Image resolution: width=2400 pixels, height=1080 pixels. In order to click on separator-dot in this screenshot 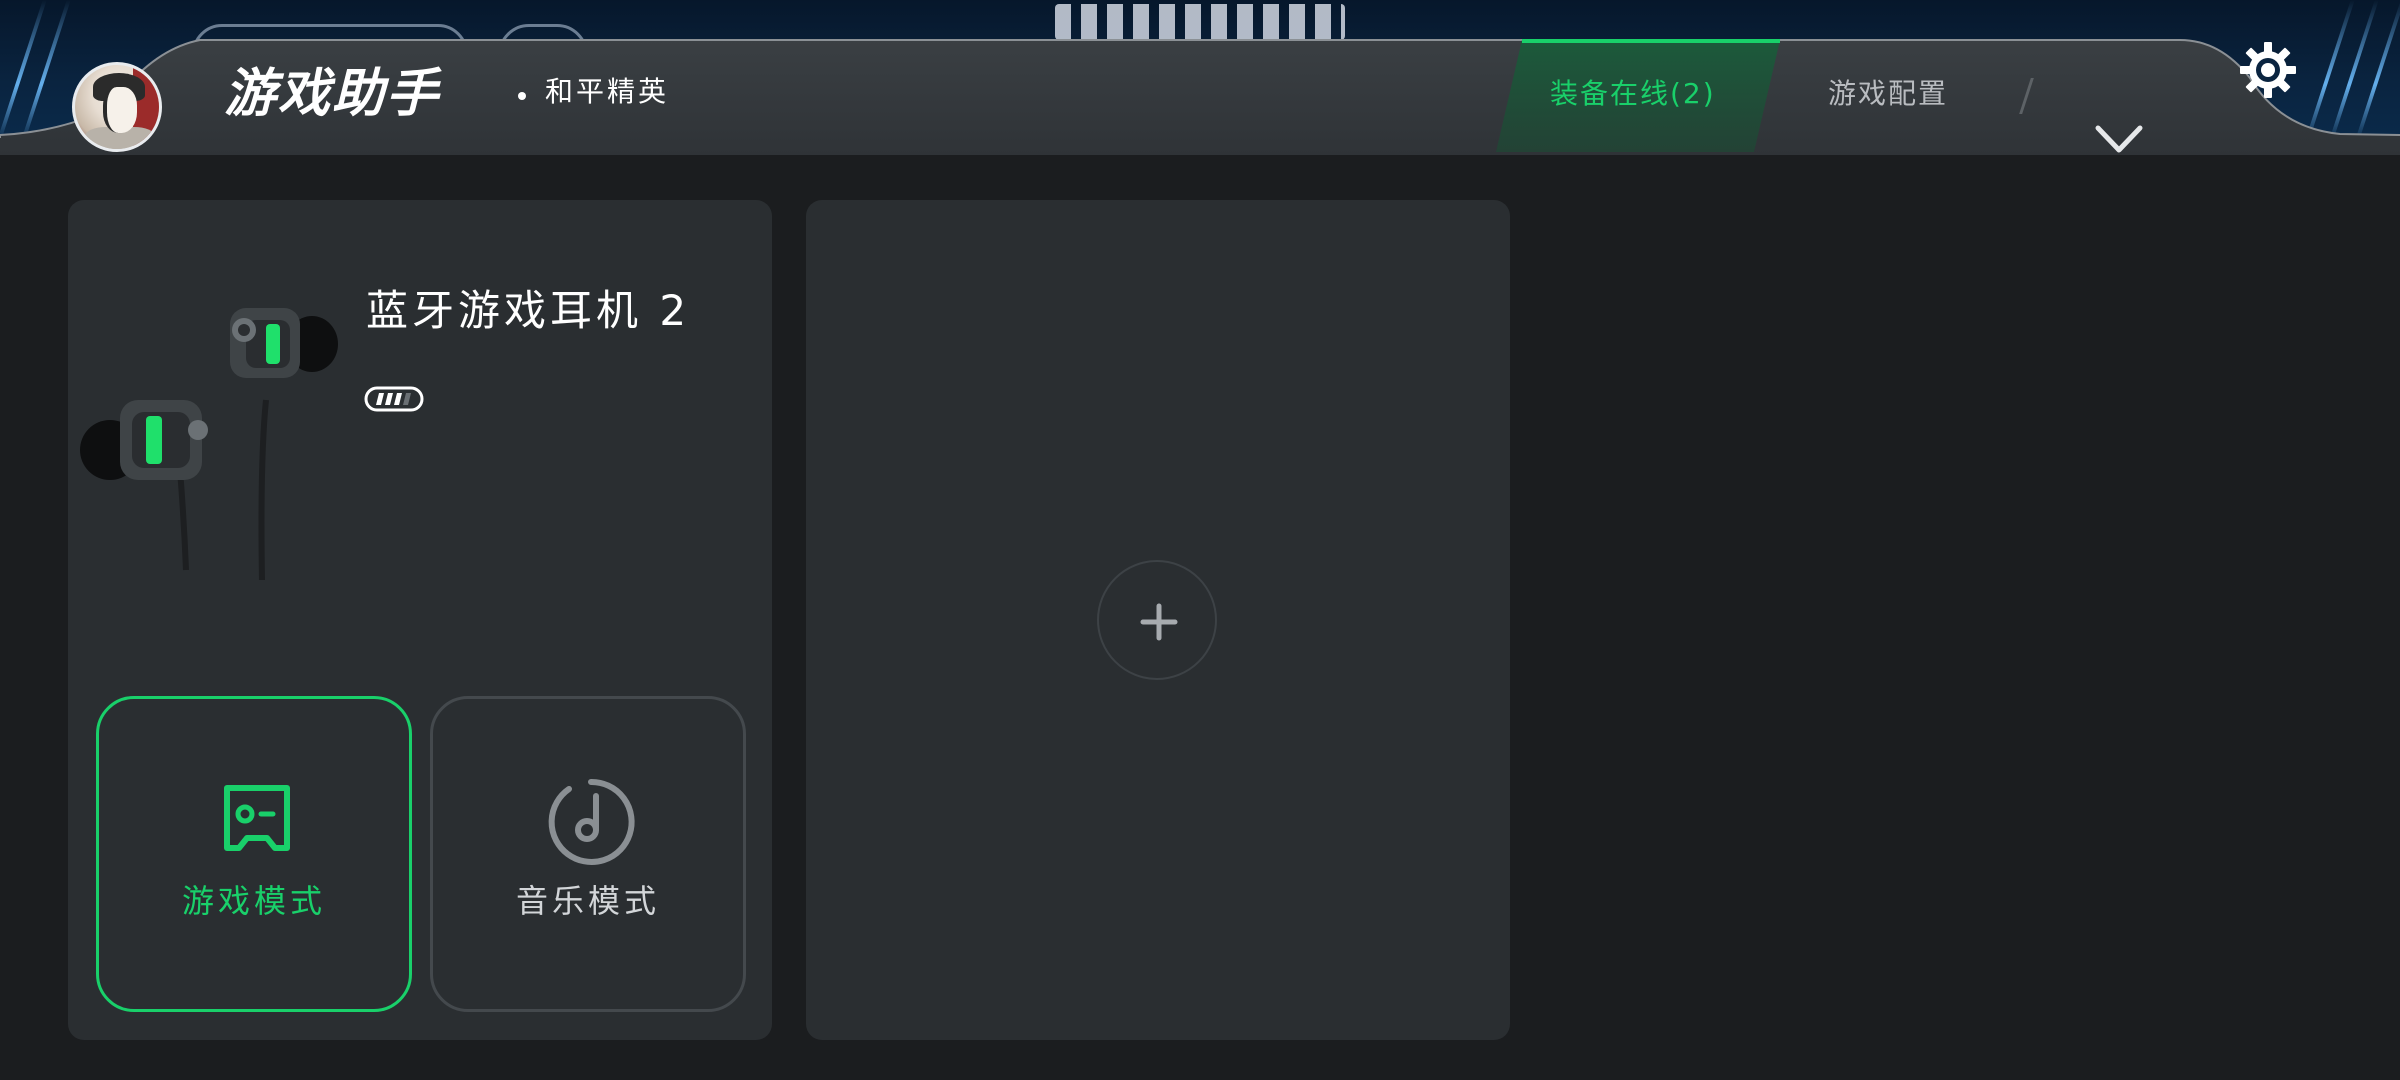, I will do `click(522, 96)`.